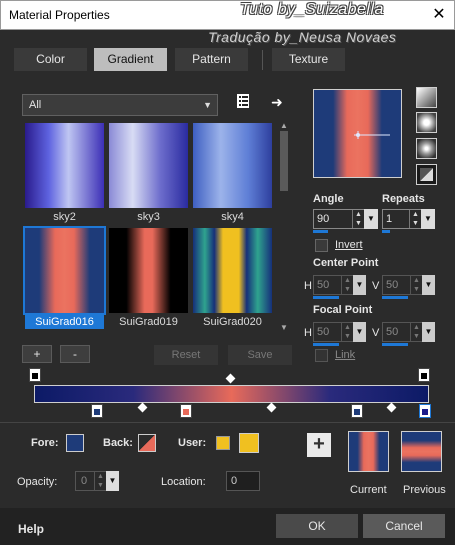 The height and width of the screenshot is (545, 455). I want to click on user-color-swatch, so click(249, 443).